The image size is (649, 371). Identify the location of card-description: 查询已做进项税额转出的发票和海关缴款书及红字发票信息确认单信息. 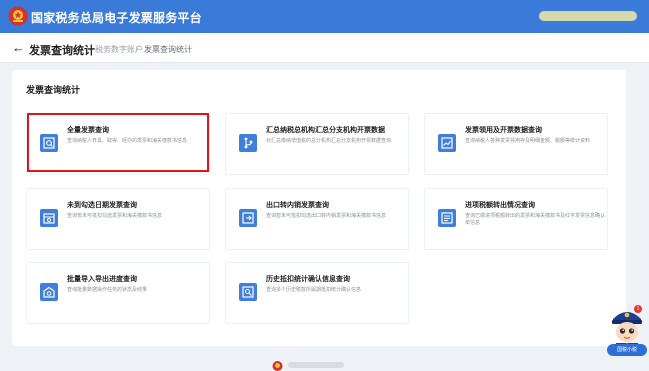
(535, 219).